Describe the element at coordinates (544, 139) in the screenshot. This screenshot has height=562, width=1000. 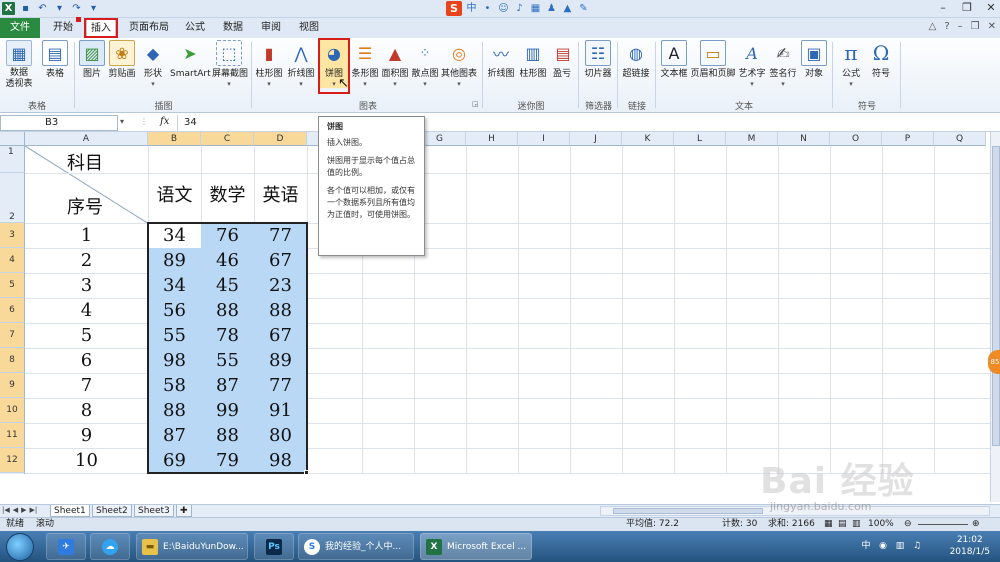
I see `column-header-i: I` at that location.